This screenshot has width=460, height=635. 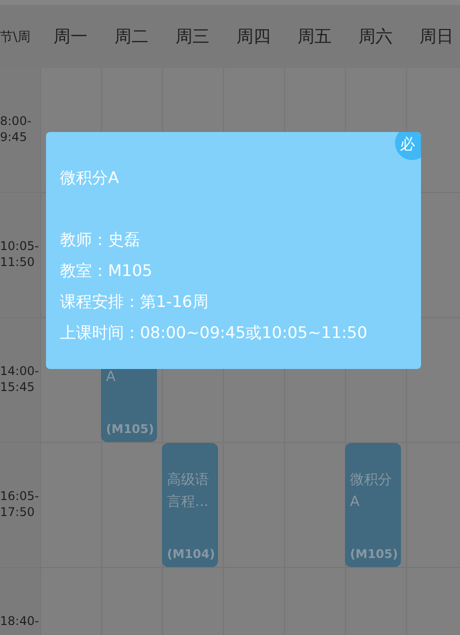 I want to click on time-label: 8:00-, so click(x=16, y=121).